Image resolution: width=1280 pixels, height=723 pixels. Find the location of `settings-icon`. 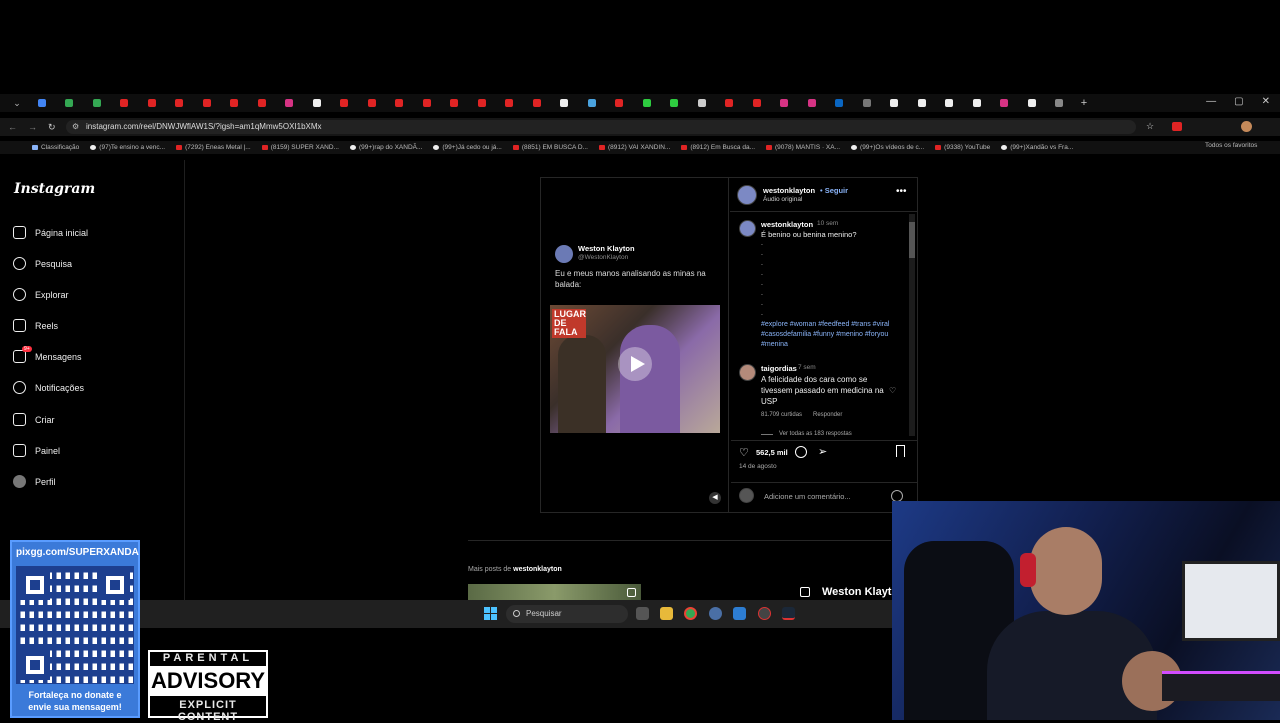

settings-icon is located at coordinates (715, 613).